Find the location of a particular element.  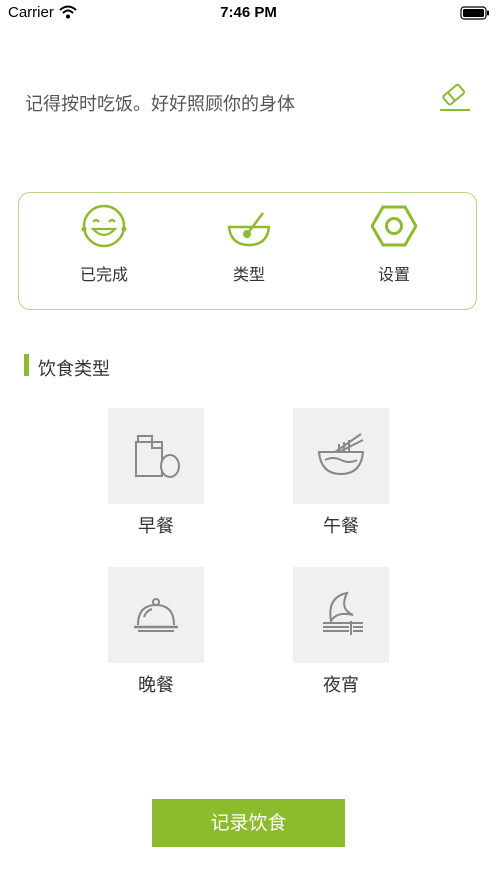

intro-text: 记得按时吃饭。好好照顾你的身体 is located at coordinates (160, 104).